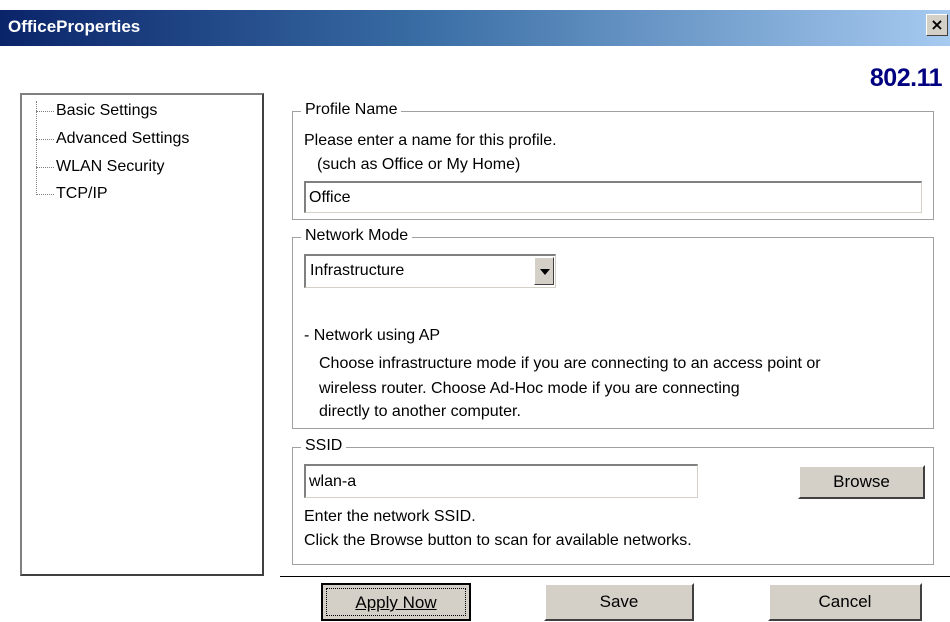 The width and height of the screenshot is (950, 622). What do you see at coordinates (74, 26) in the screenshot?
I see `window-title: OfficeProperties` at bounding box center [74, 26].